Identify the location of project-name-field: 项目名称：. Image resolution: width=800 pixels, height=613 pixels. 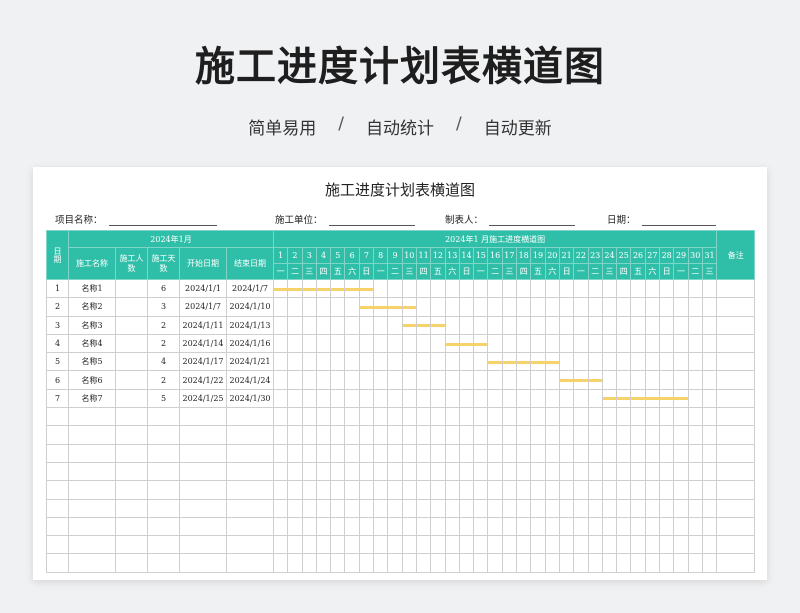
(136, 219).